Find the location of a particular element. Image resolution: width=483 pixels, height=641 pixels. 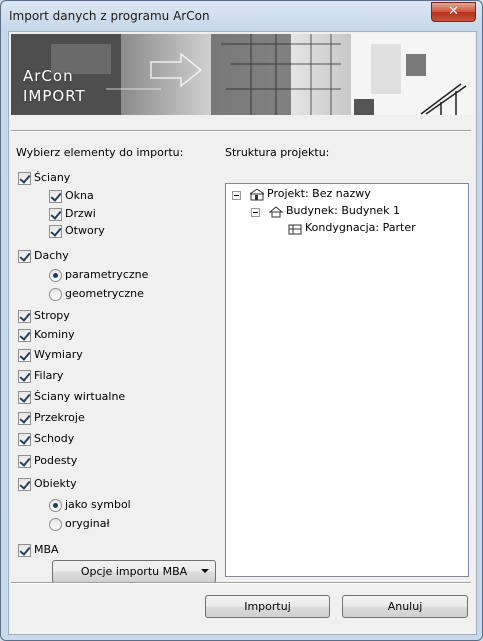

sciany-label: Ściany is located at coordinates (52, 177).